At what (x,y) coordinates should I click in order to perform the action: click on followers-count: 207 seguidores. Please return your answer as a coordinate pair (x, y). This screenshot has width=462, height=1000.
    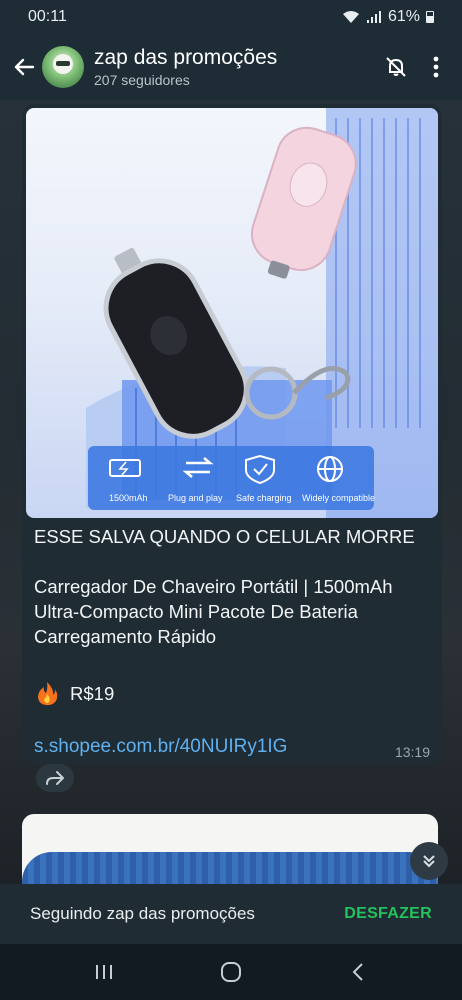
    Looking at the image, I should click on (142, 80).